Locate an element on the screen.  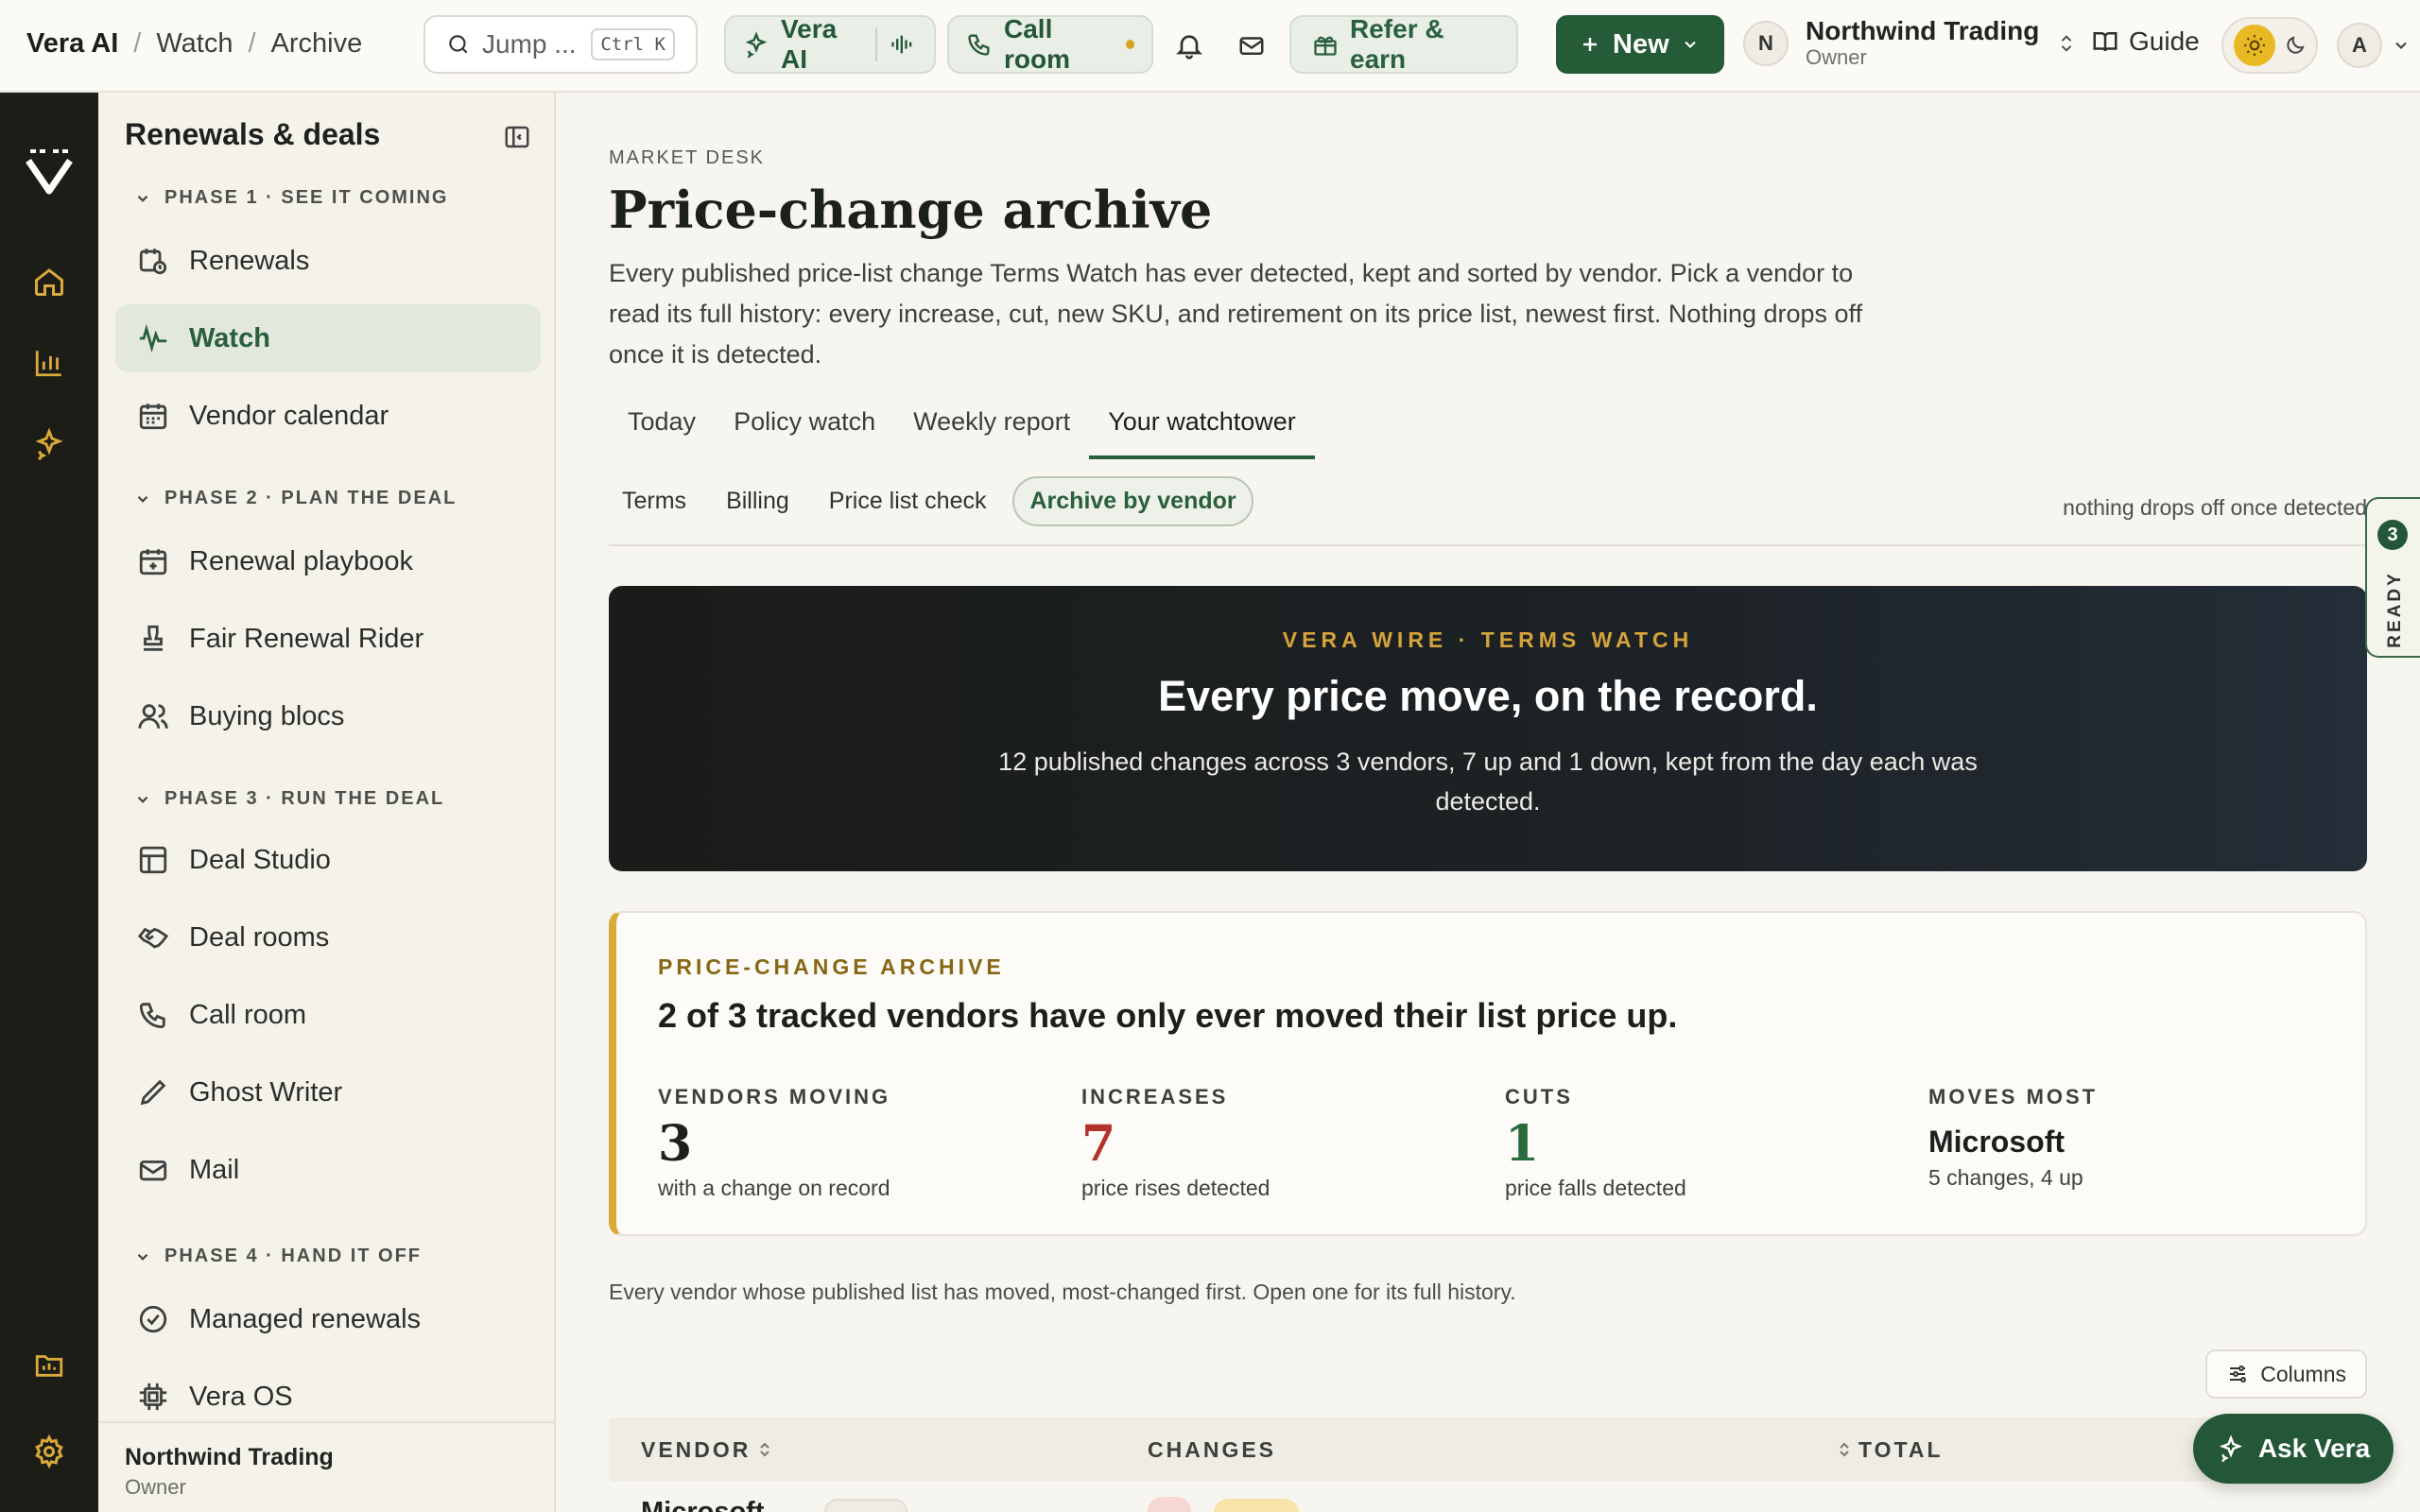
collapse-sidebar-icon is located at coordinates (517, 137).